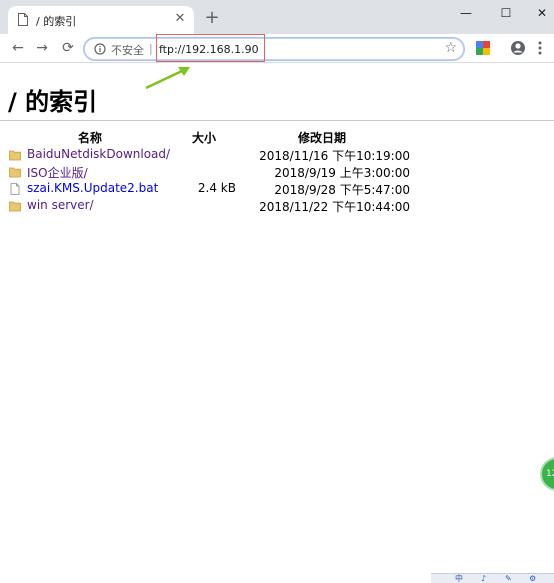 This screenshot has width=554, height=583. I want to click on page-title: / 的索引, so click(53, 102).